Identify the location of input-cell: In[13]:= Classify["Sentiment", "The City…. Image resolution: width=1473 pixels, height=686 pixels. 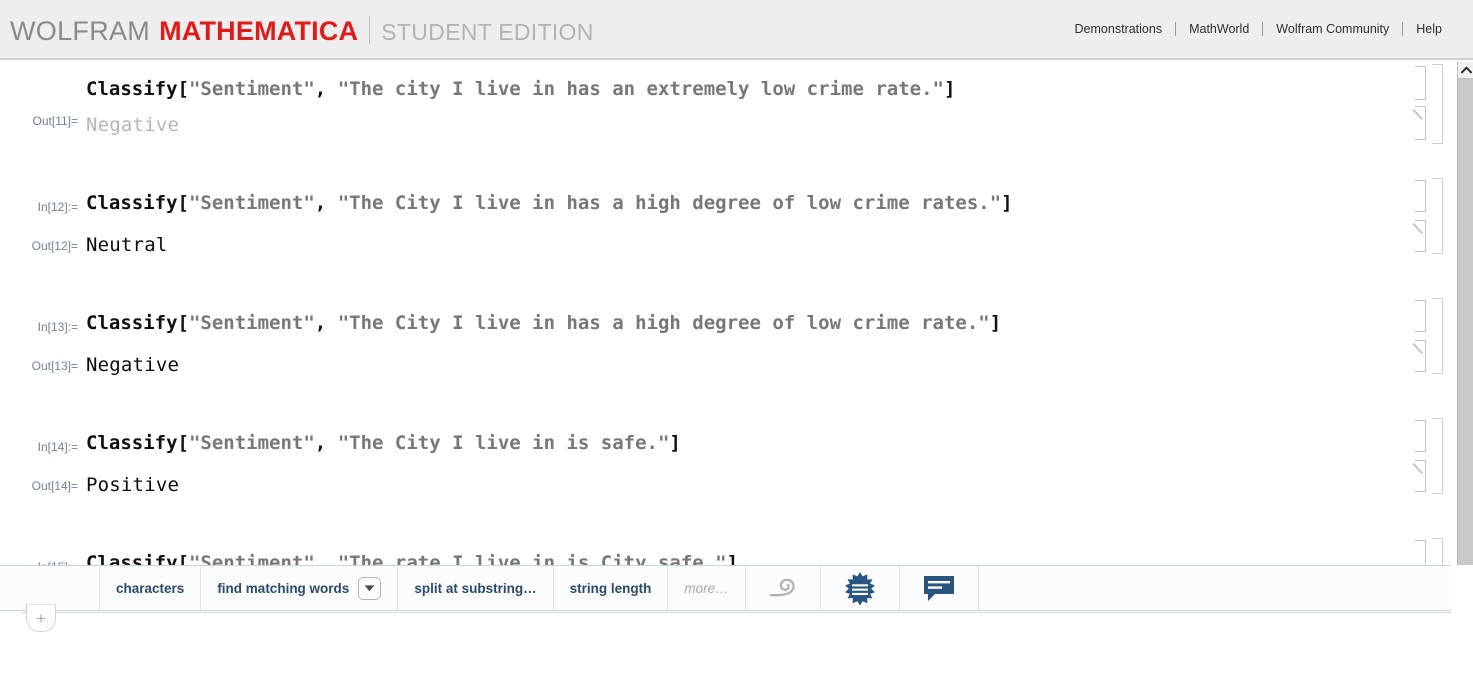
(724, 332).